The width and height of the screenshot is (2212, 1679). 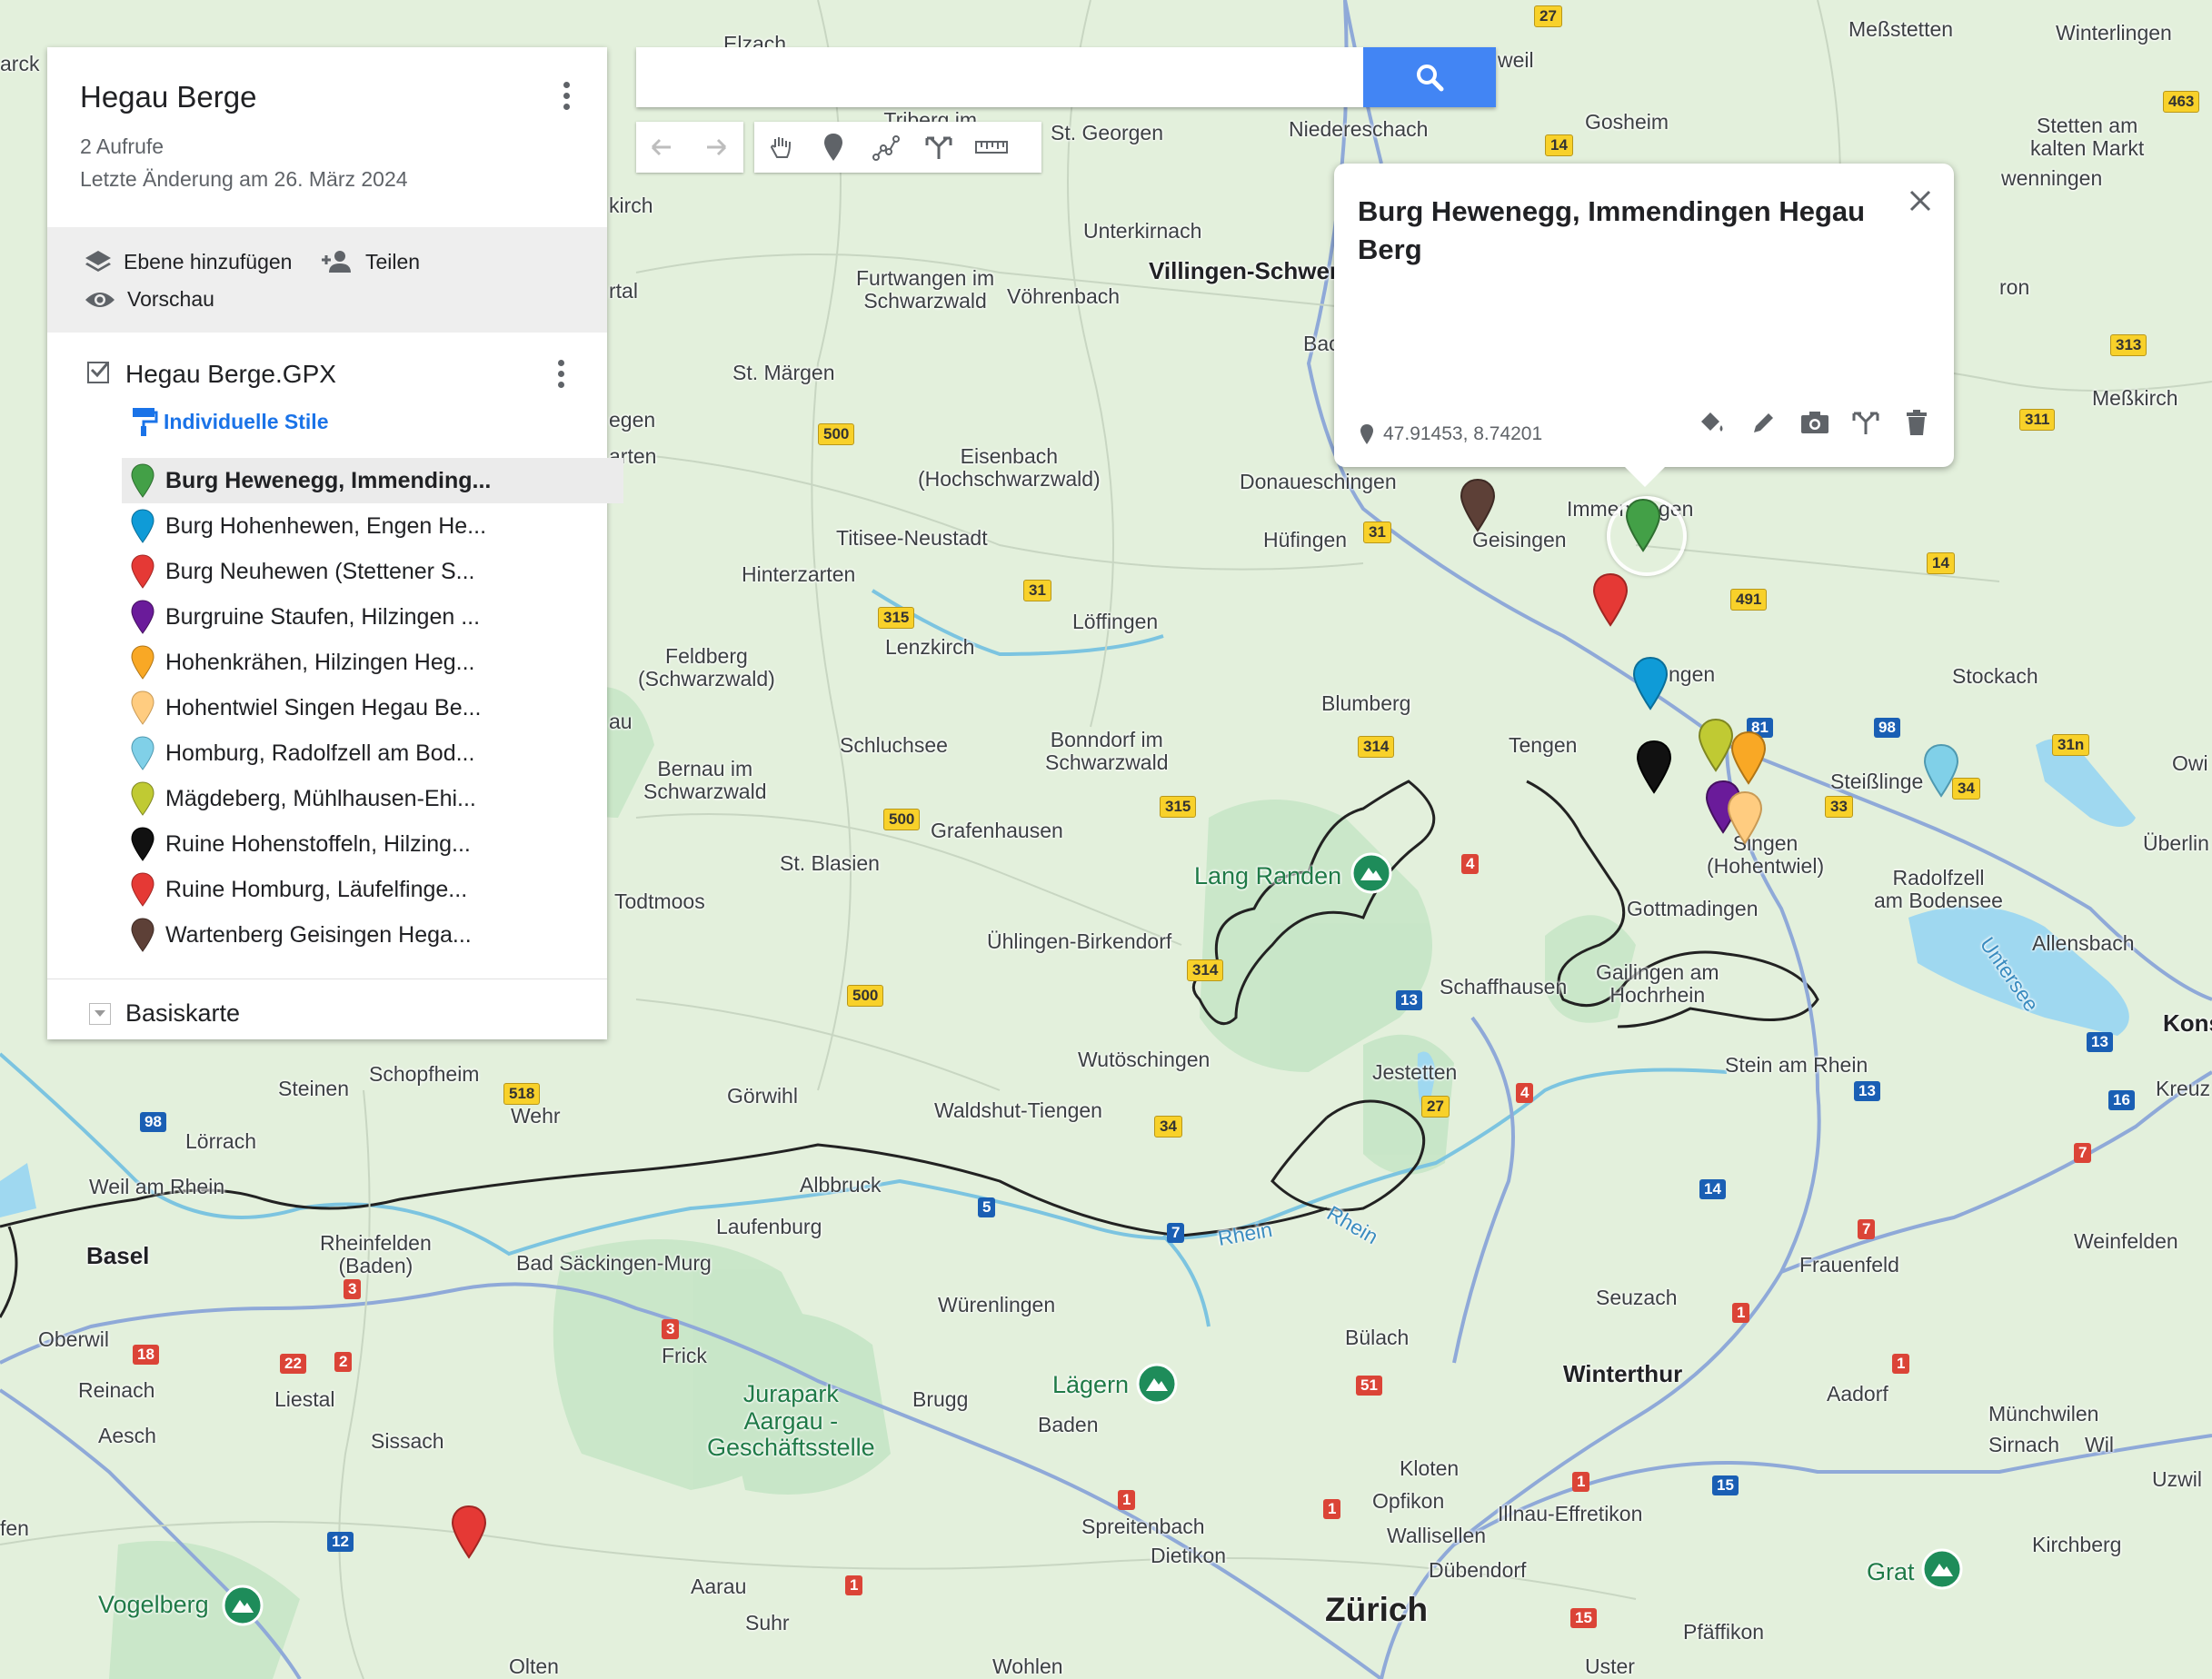 I want to click on map-pin-wartenberg, so click(x=1478, y=505).